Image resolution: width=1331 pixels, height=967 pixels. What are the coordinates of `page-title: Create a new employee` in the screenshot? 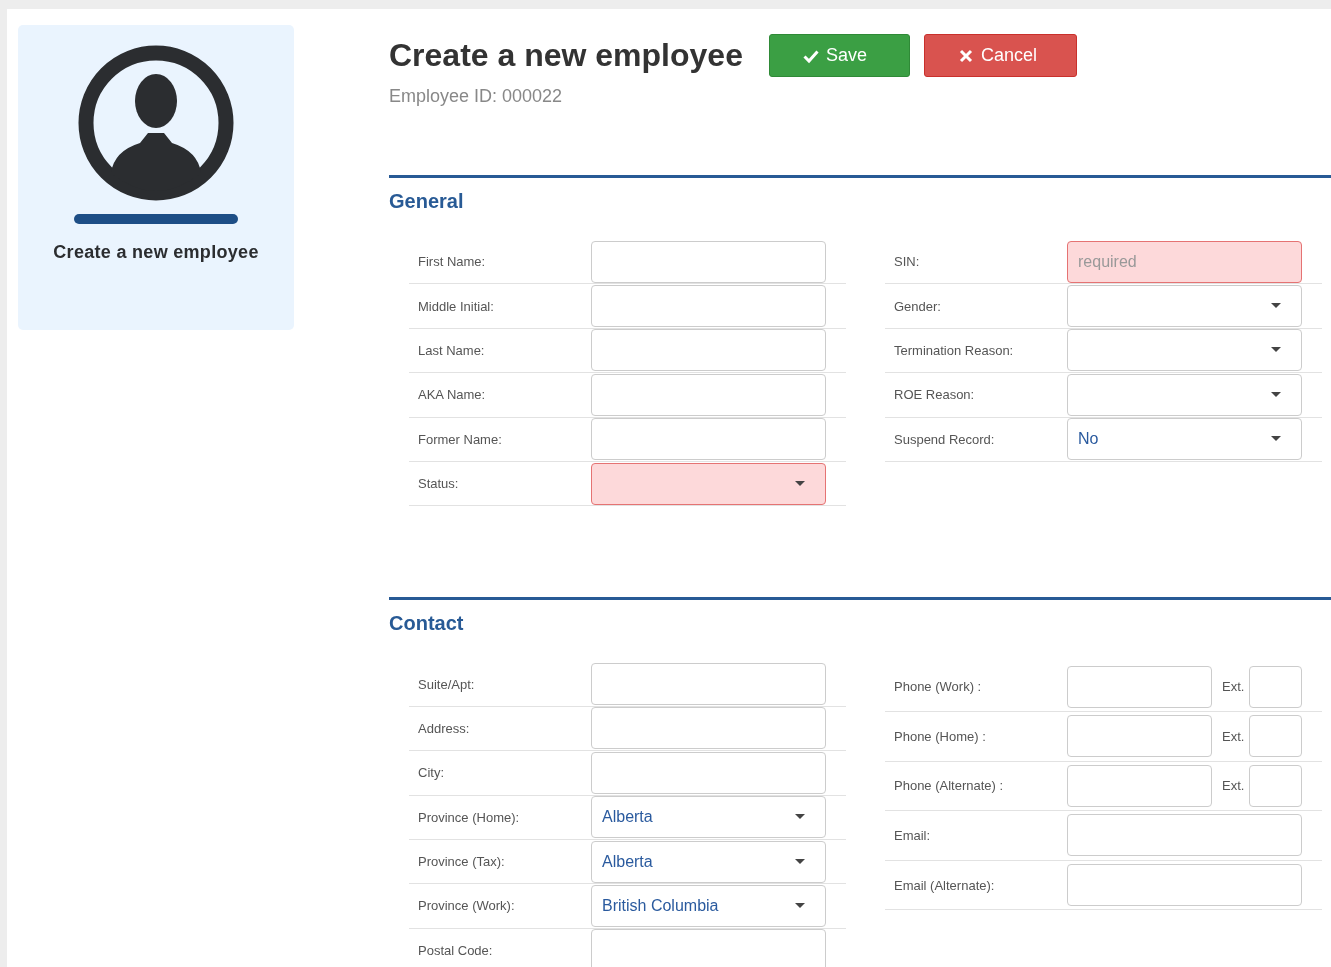 It's located at (566, 55).